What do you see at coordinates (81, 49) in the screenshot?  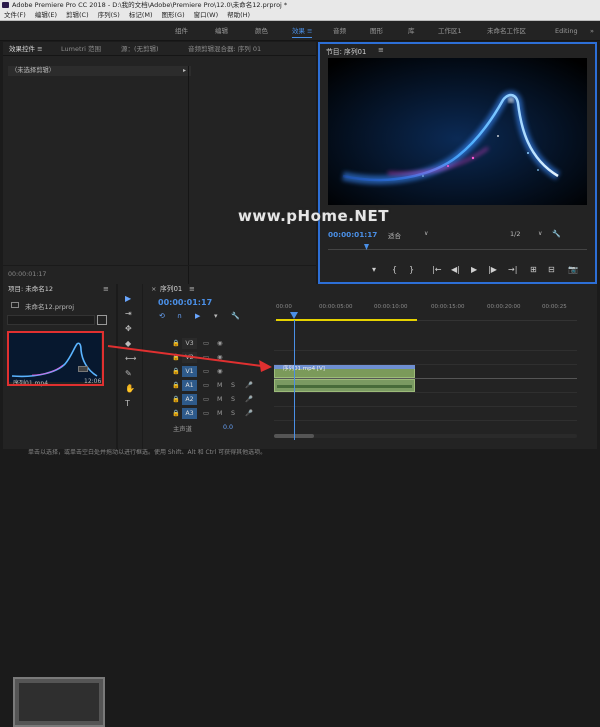 I see `tab-lumetri-scopes: Lumetri 范围` at bounding box center [81, 49].